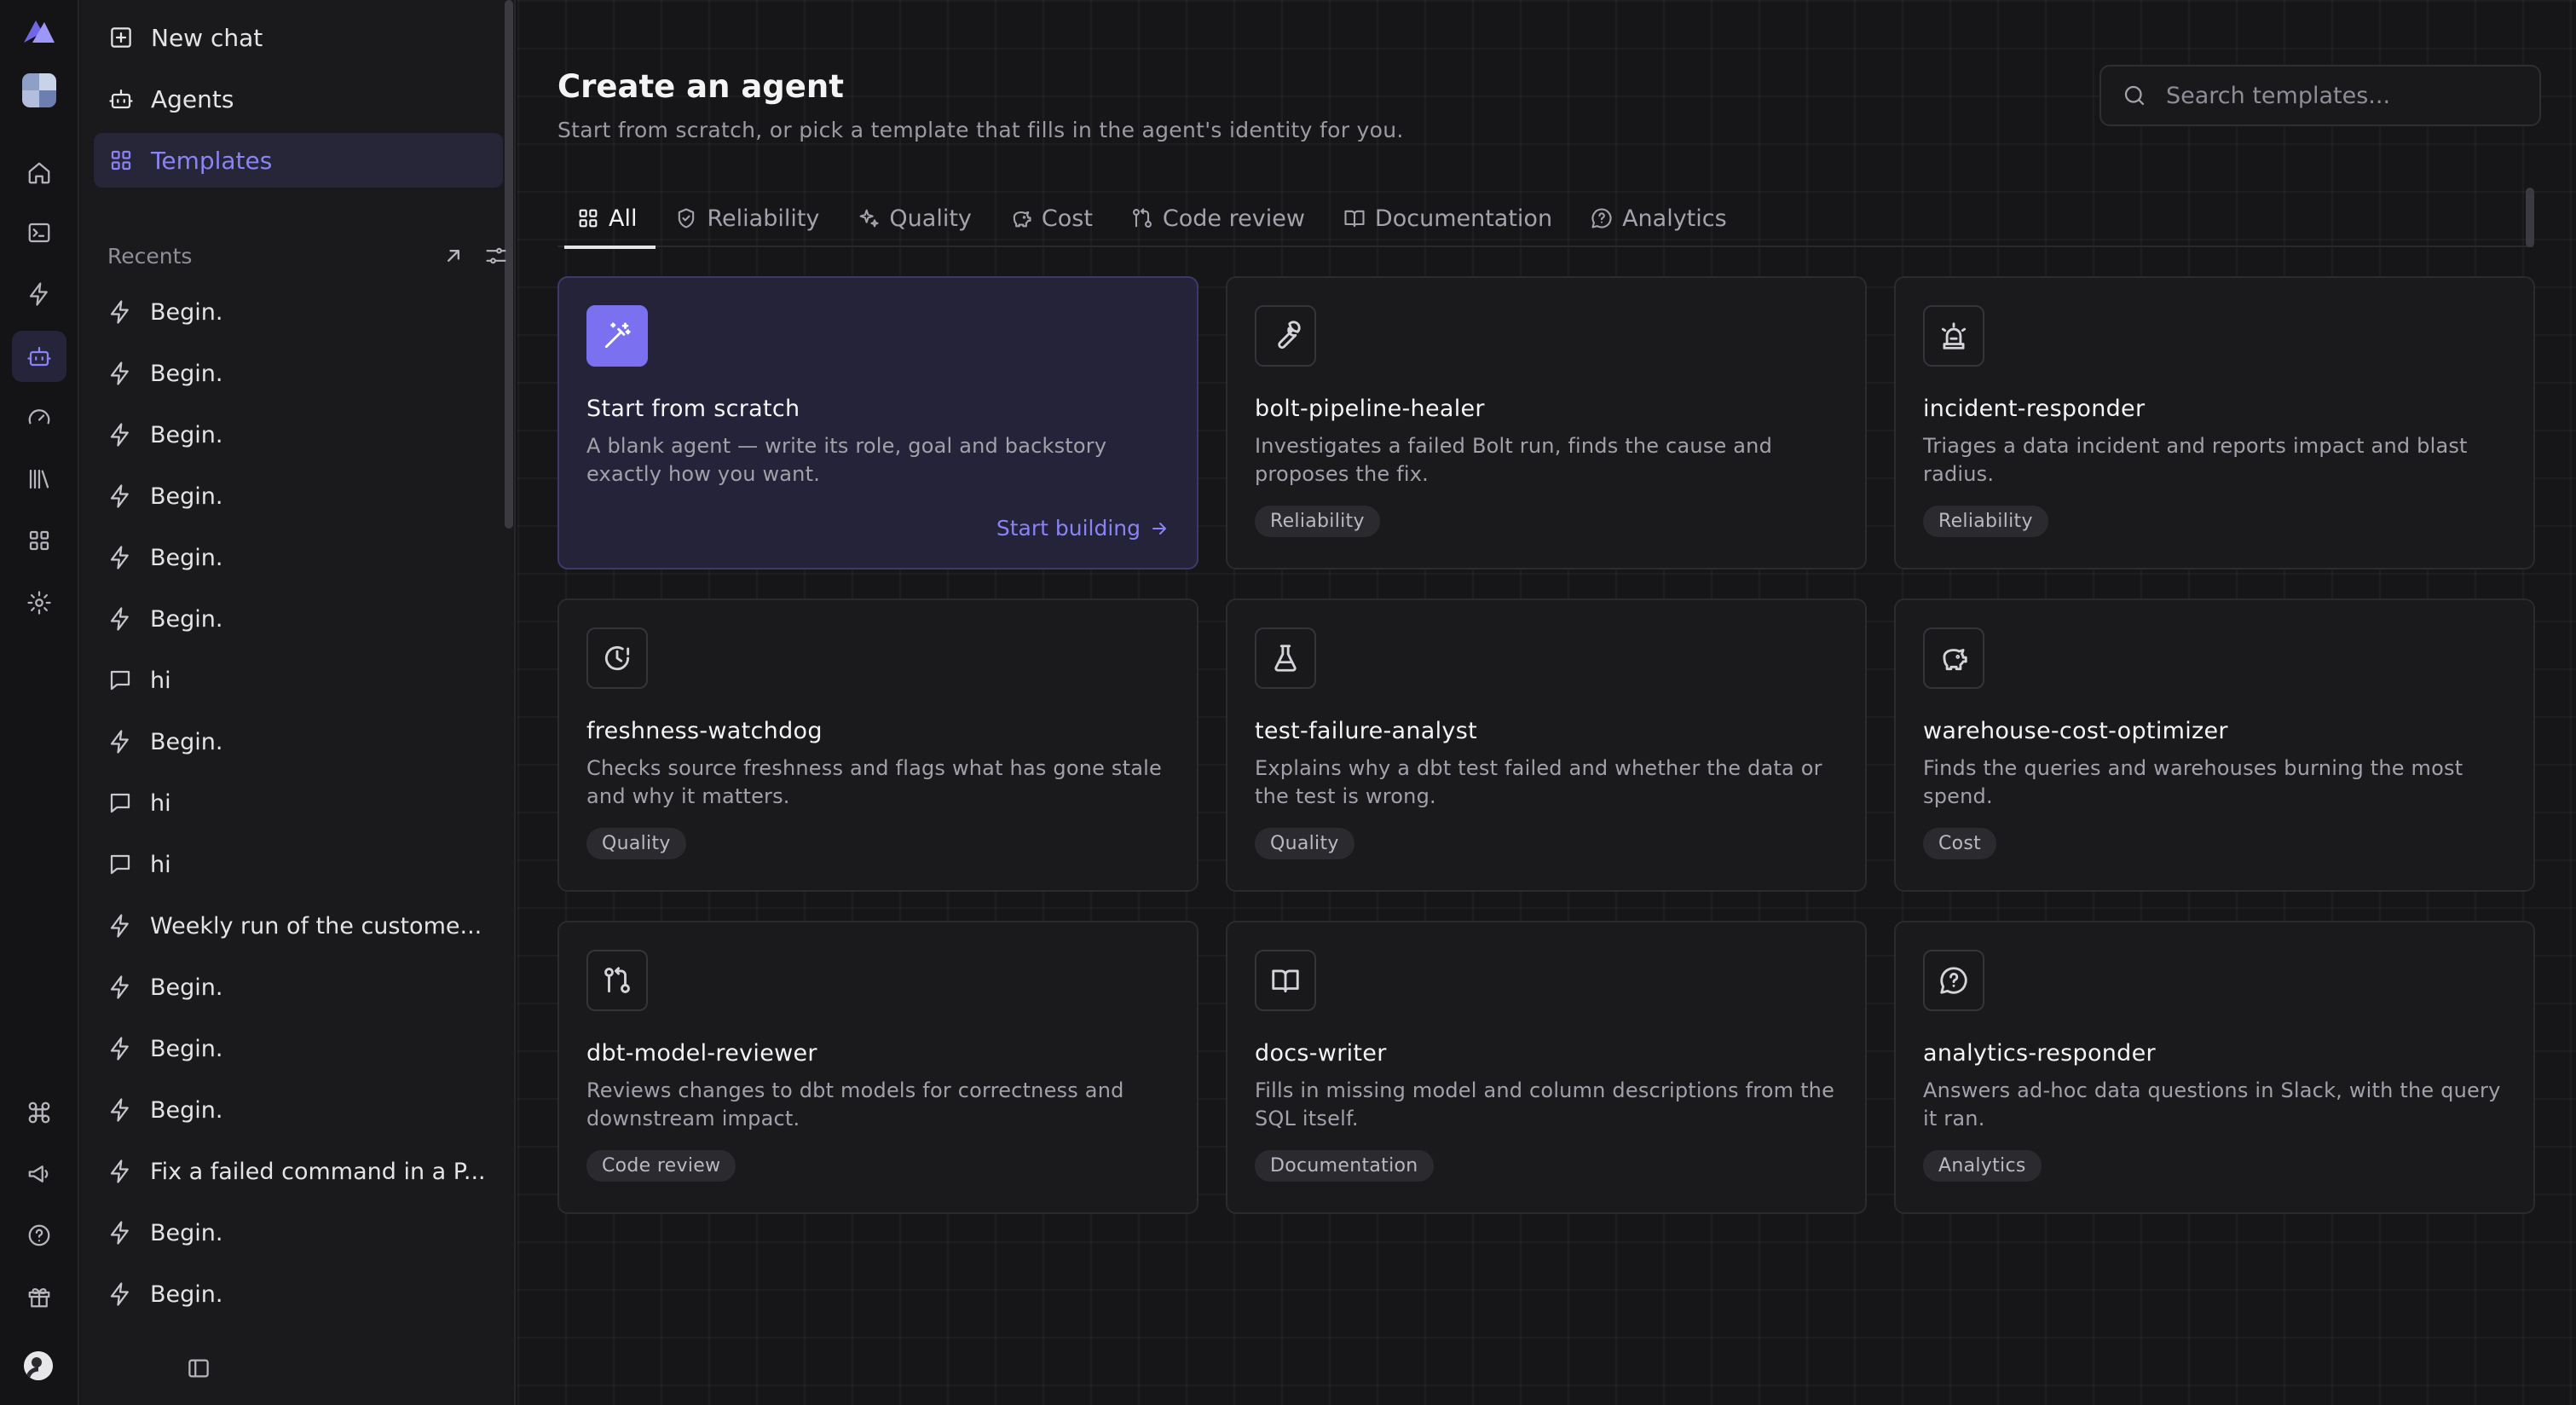 The height and width of the screenshot is (1405, 2576). Describe the element at coordinates (693, 409) in the screenshot. I see `card-title: Start from scratch` at that location.